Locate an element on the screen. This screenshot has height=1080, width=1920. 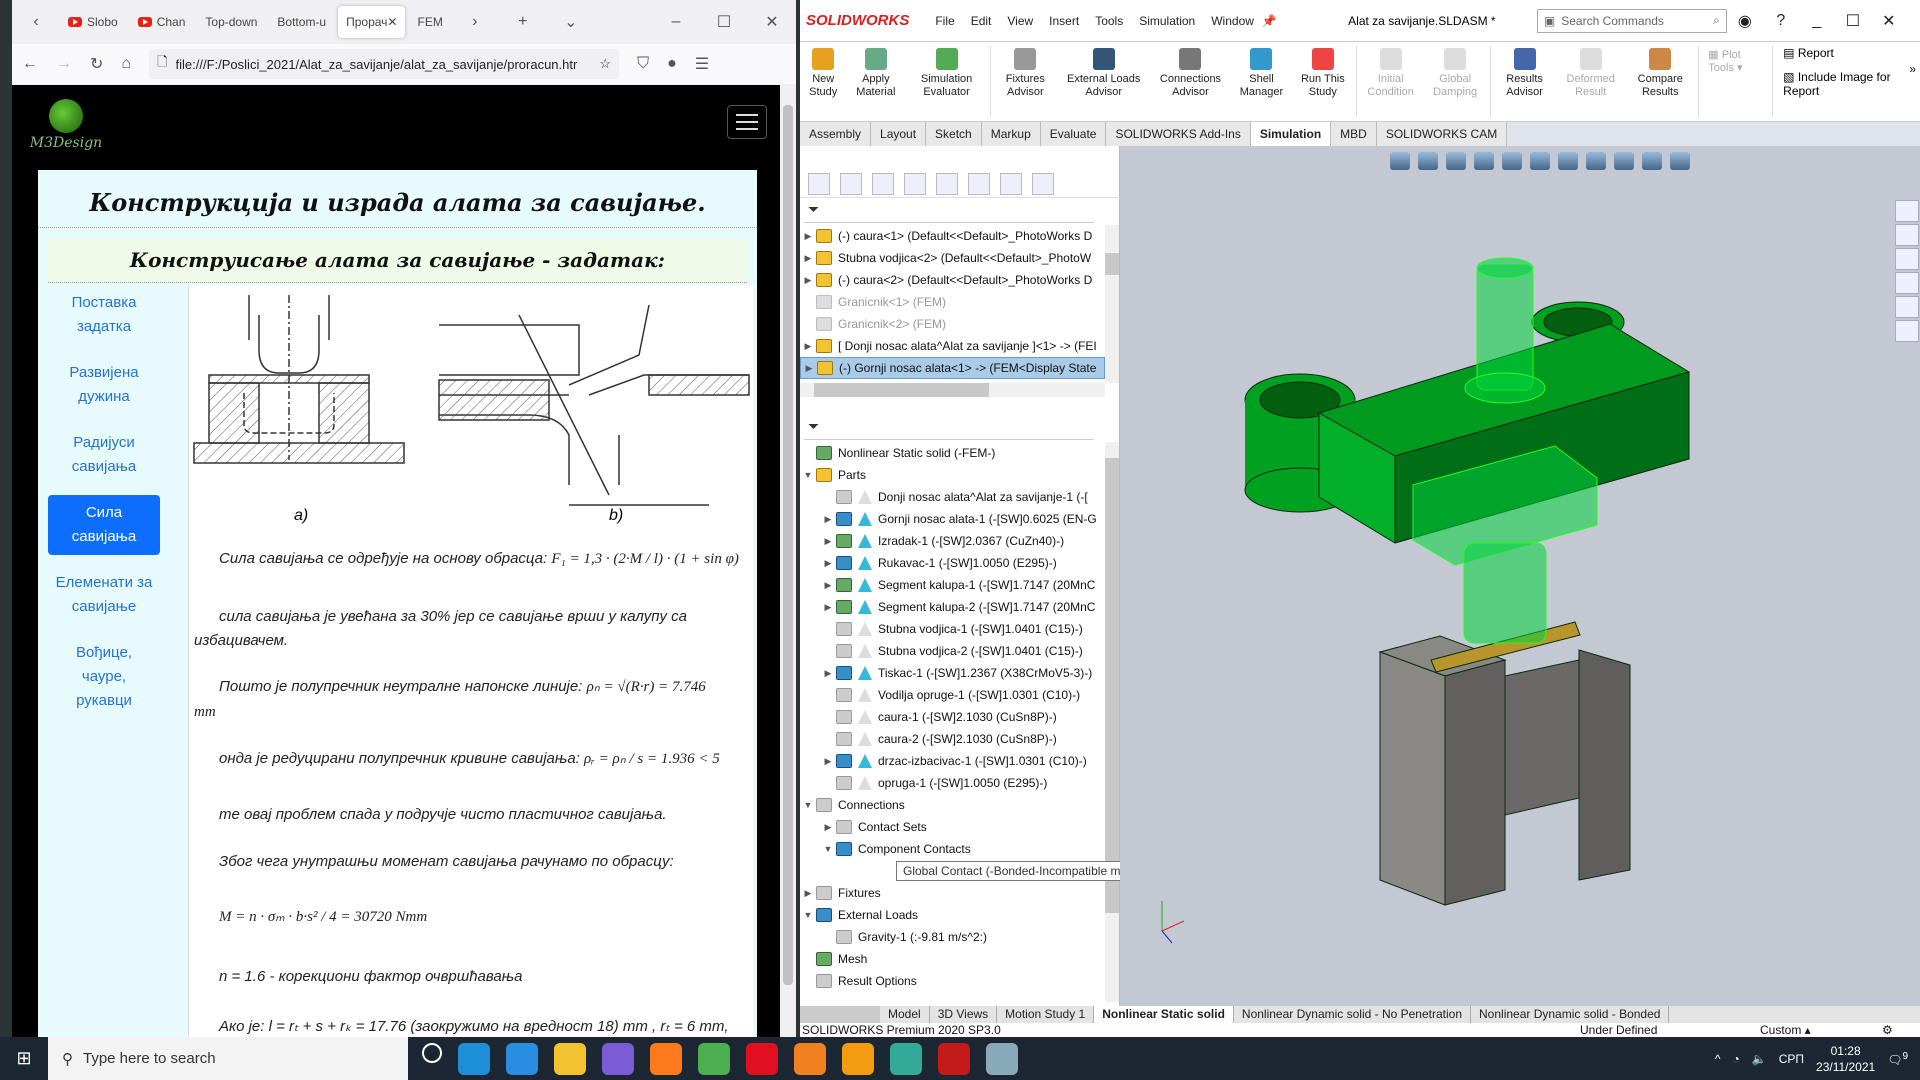
home-icon: ⌂ is located at coordinates (126, 64).